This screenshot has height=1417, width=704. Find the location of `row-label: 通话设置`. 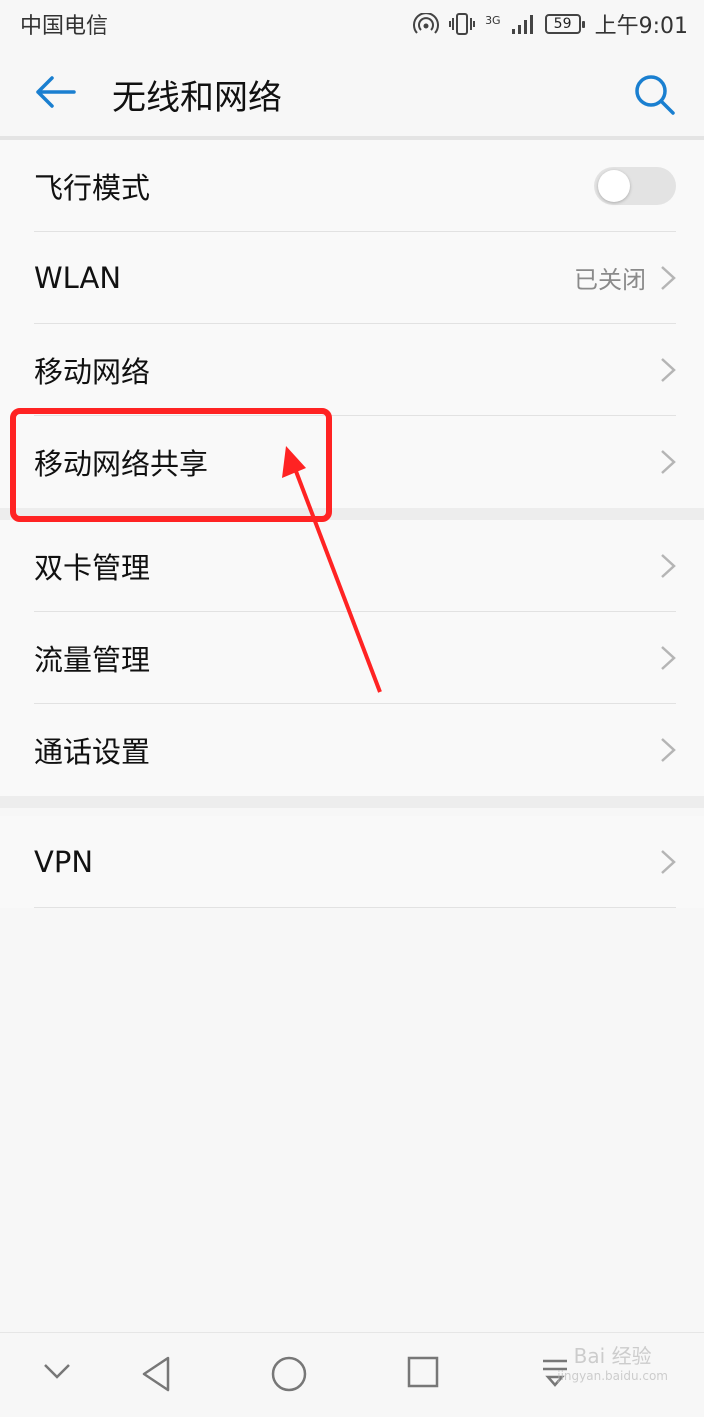

row-label: 通话设置 is located at coordinates (92, 752).